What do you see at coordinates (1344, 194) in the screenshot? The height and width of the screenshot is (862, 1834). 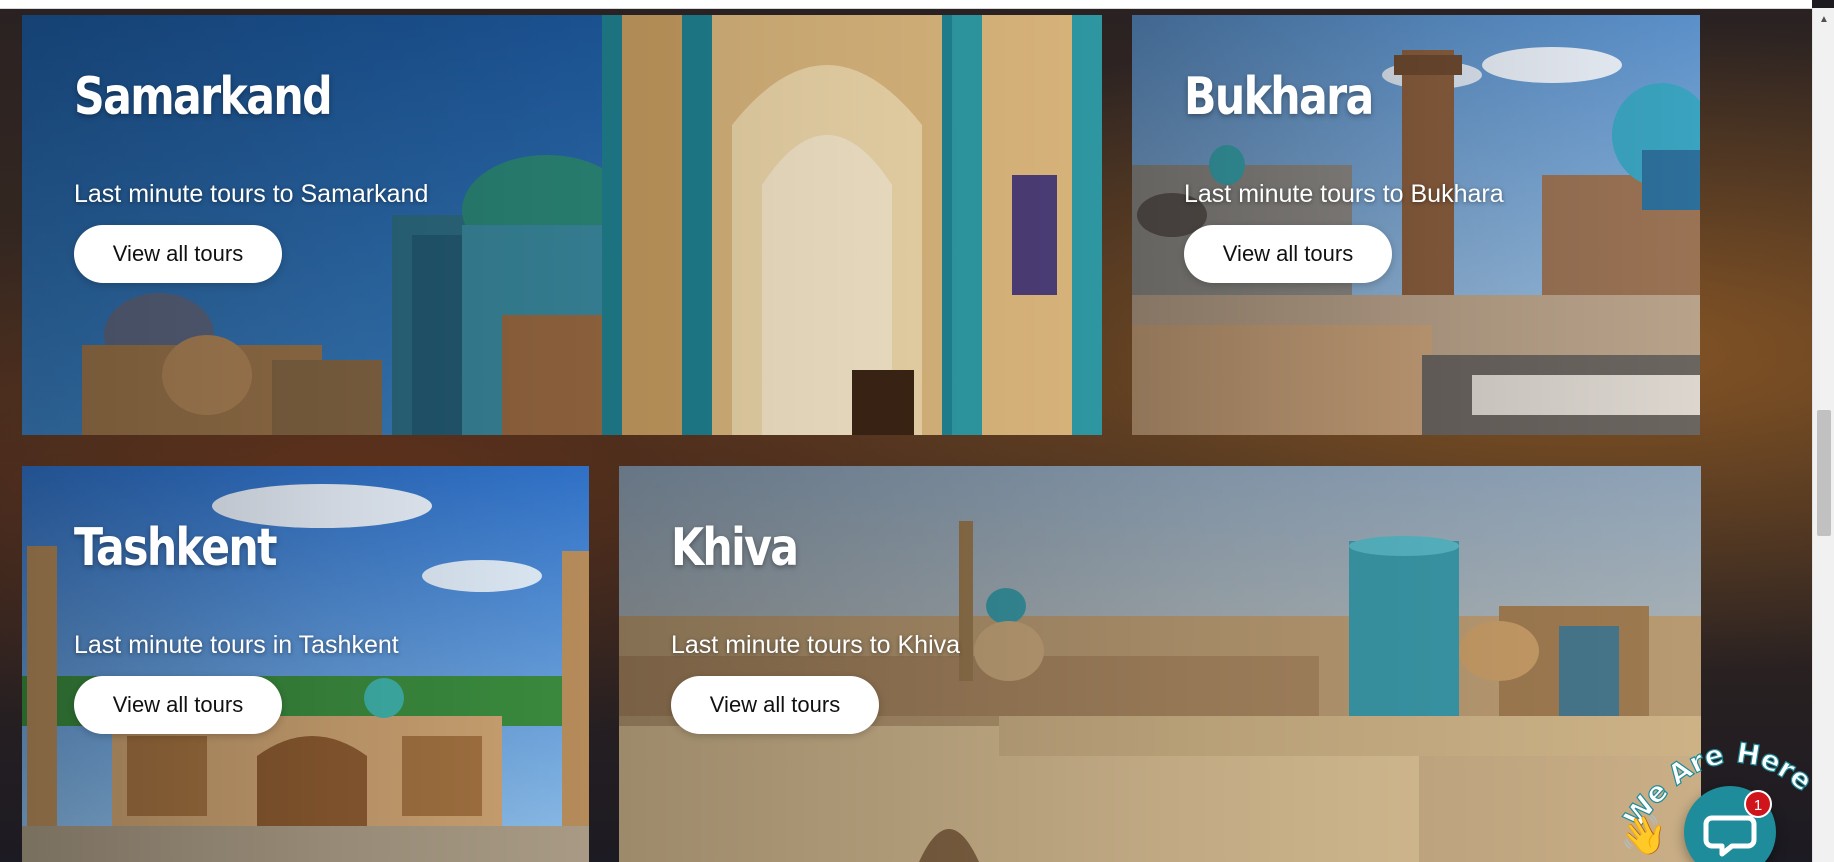 I see `card-subtitle: Last minute tours to Bukhara` at bounding box center [1344, 194].